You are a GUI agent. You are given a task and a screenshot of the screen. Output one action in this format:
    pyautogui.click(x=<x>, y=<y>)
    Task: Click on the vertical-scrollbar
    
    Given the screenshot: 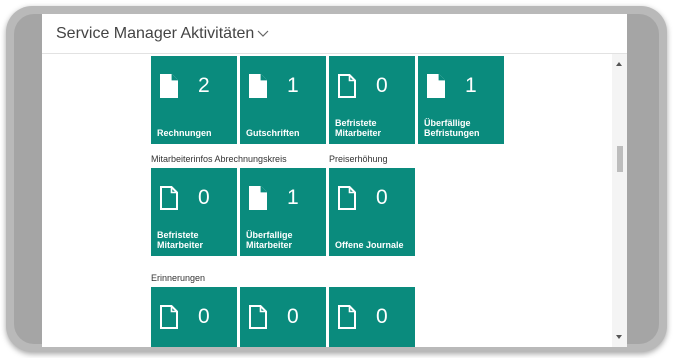 What is the action you would take?
    pyautogui.click(x=619, y=200)
    